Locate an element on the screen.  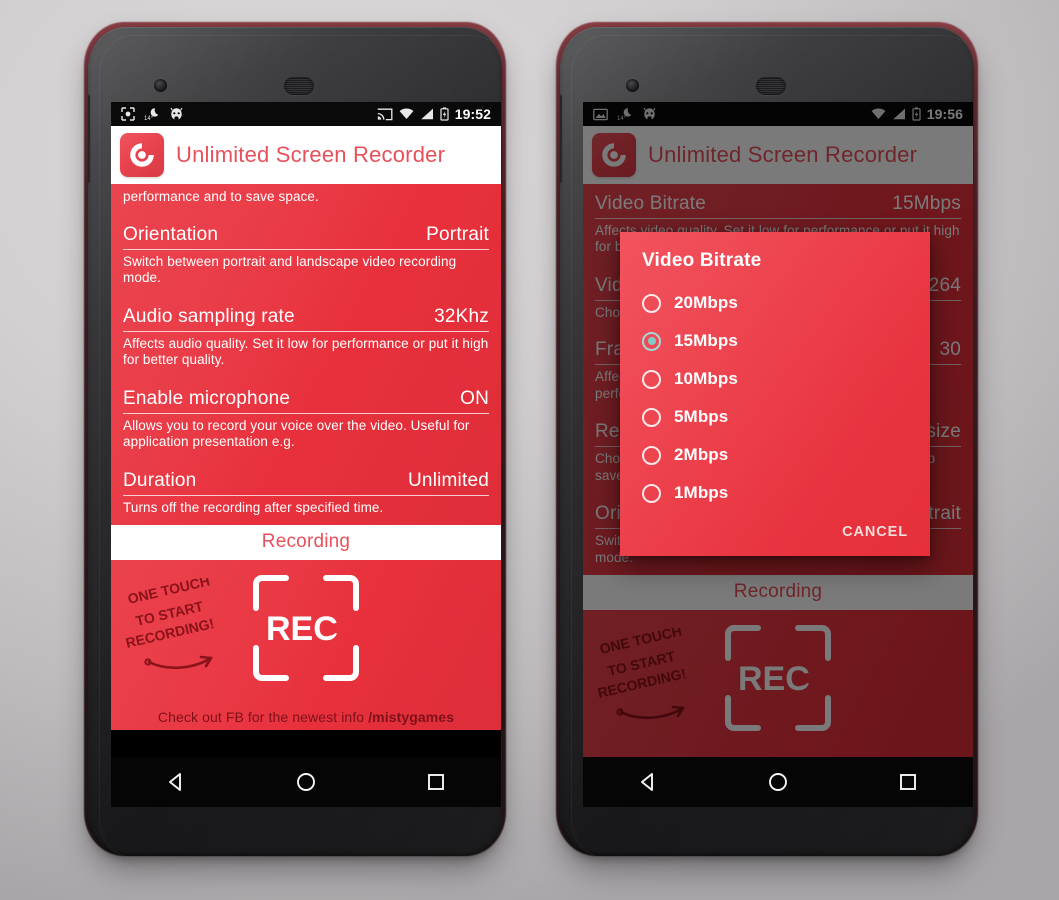
setting-row-header: Duration Unlimited is located at coordinates (306, 478).